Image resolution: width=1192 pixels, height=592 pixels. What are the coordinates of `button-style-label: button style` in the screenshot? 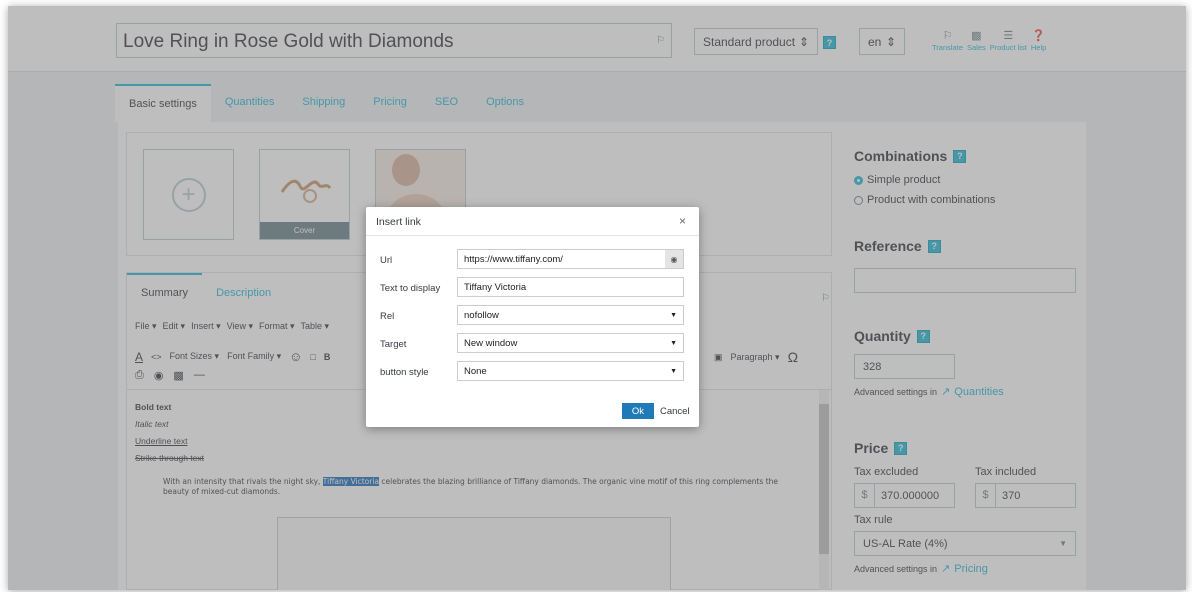 It's located at (404, 372).